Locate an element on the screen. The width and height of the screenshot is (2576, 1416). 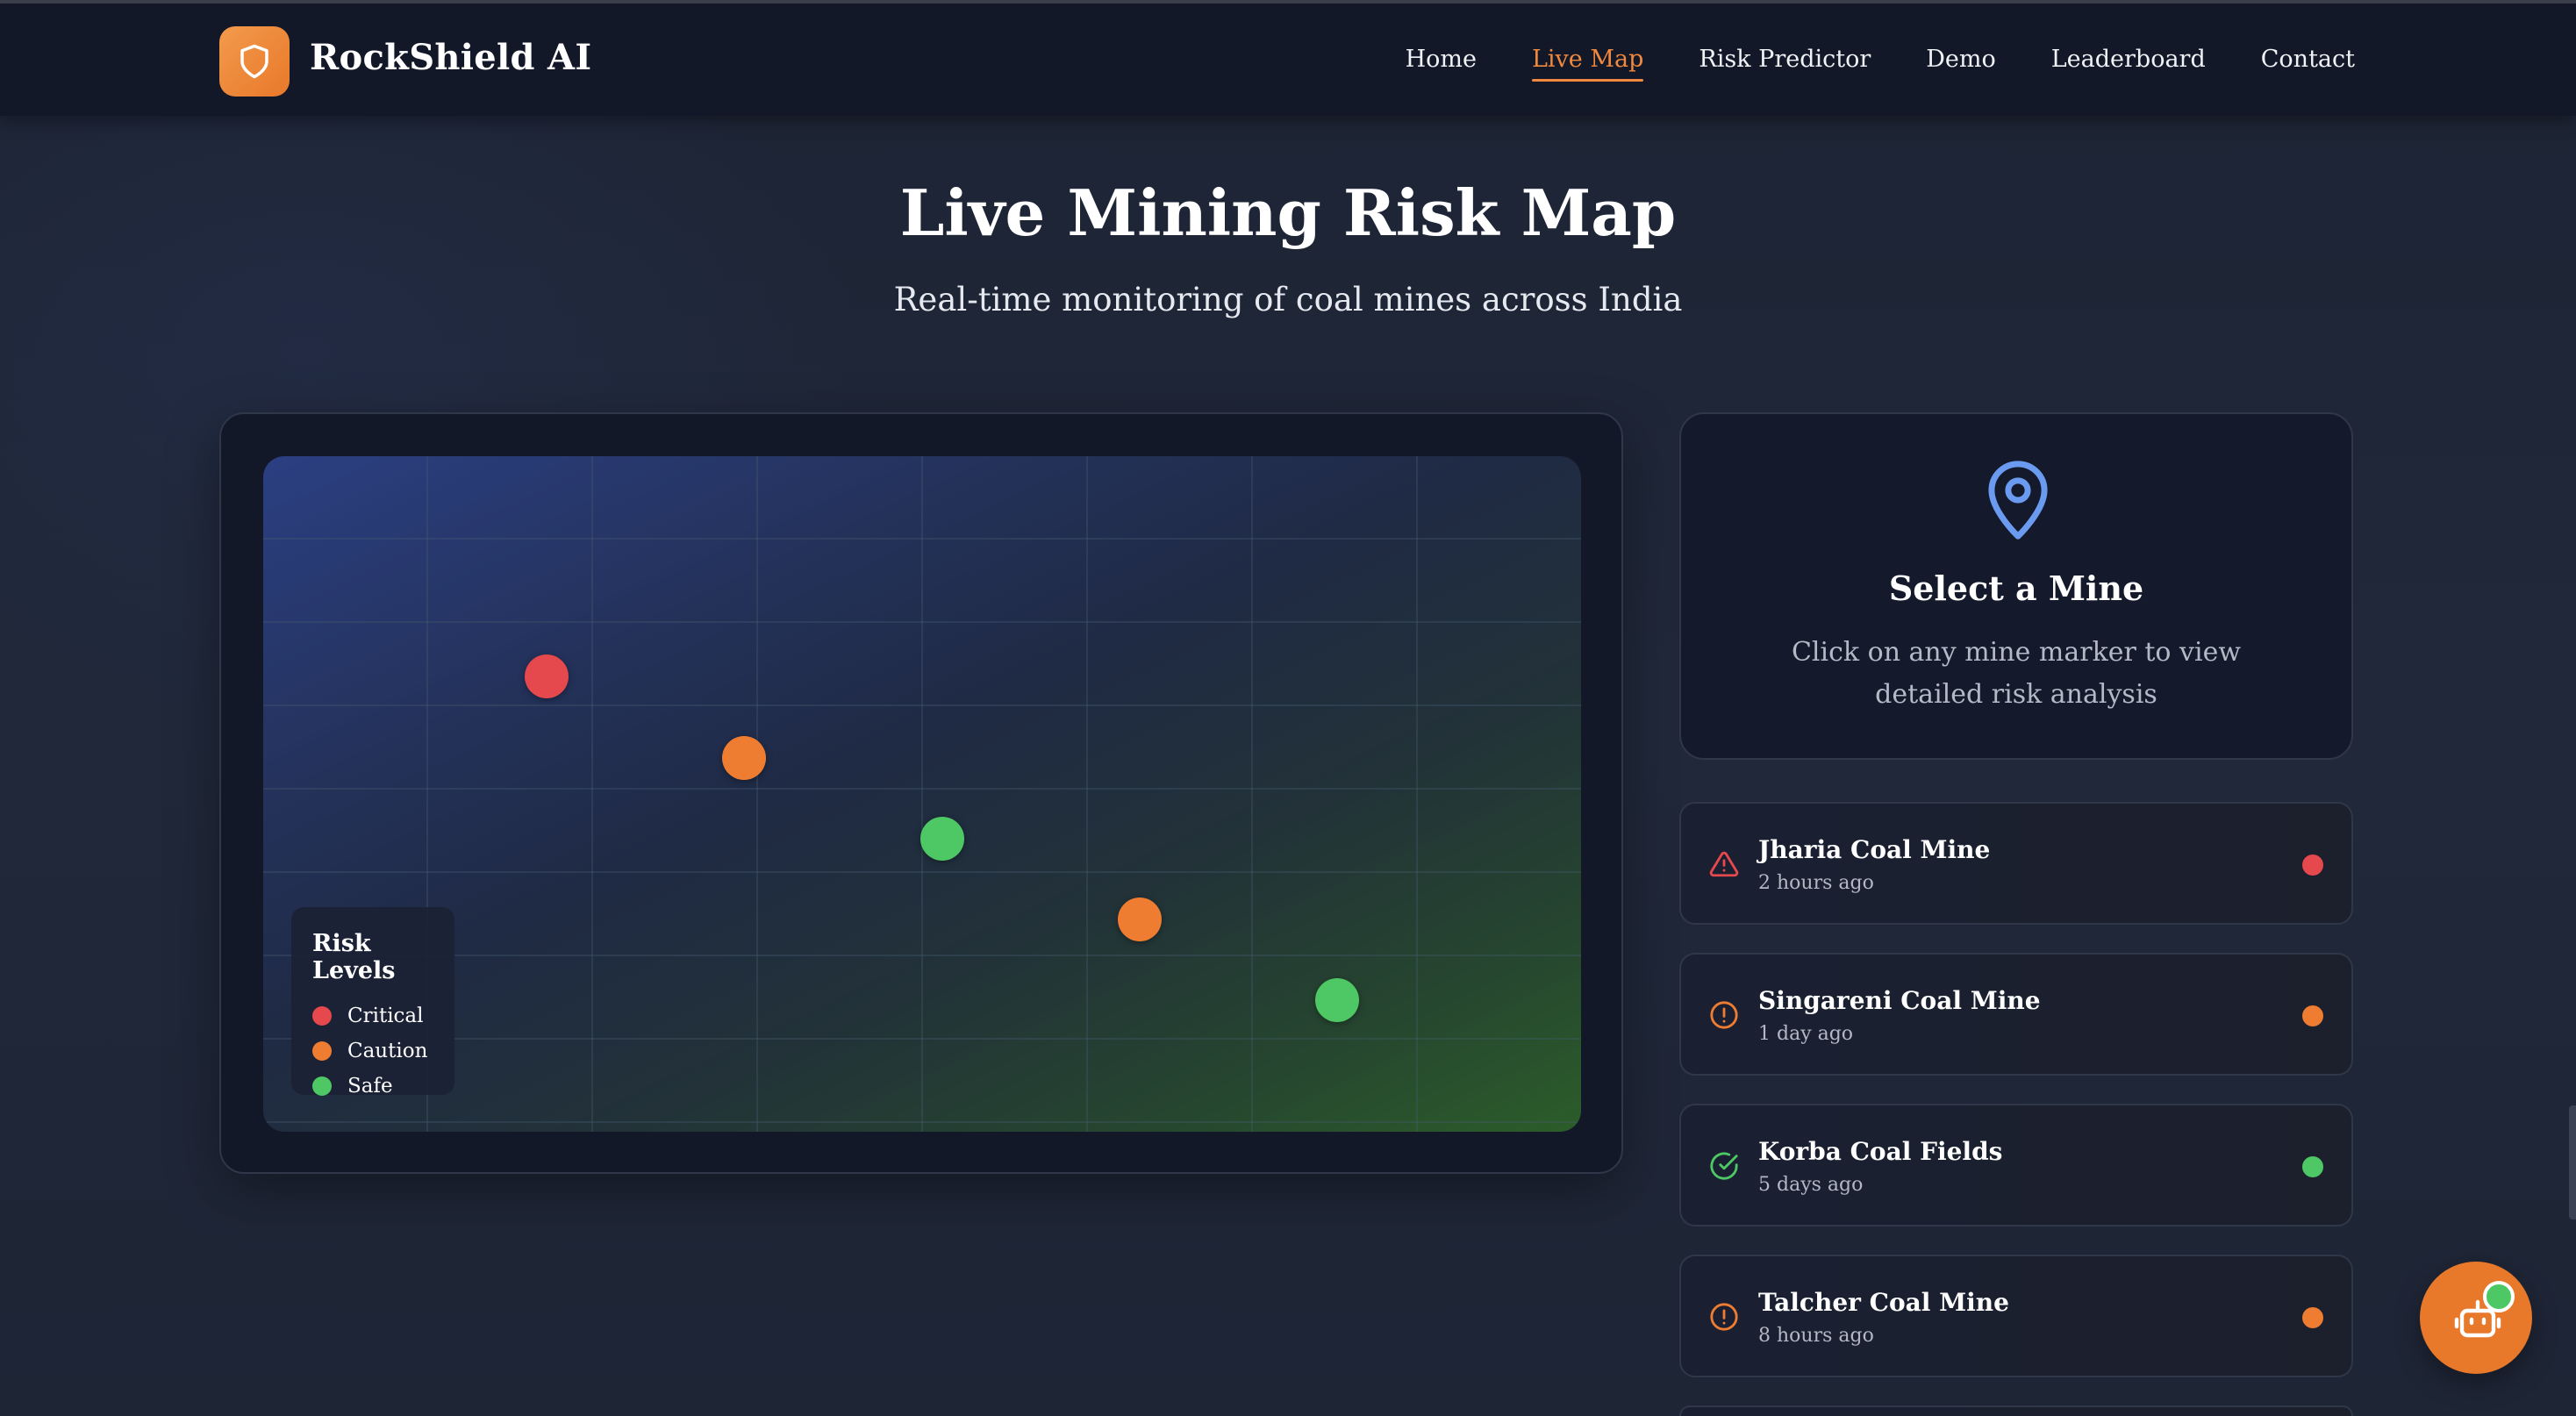
mine-list-item: Singareni Coal Mine 1 day ago is located at coordinates (2016, 1015).